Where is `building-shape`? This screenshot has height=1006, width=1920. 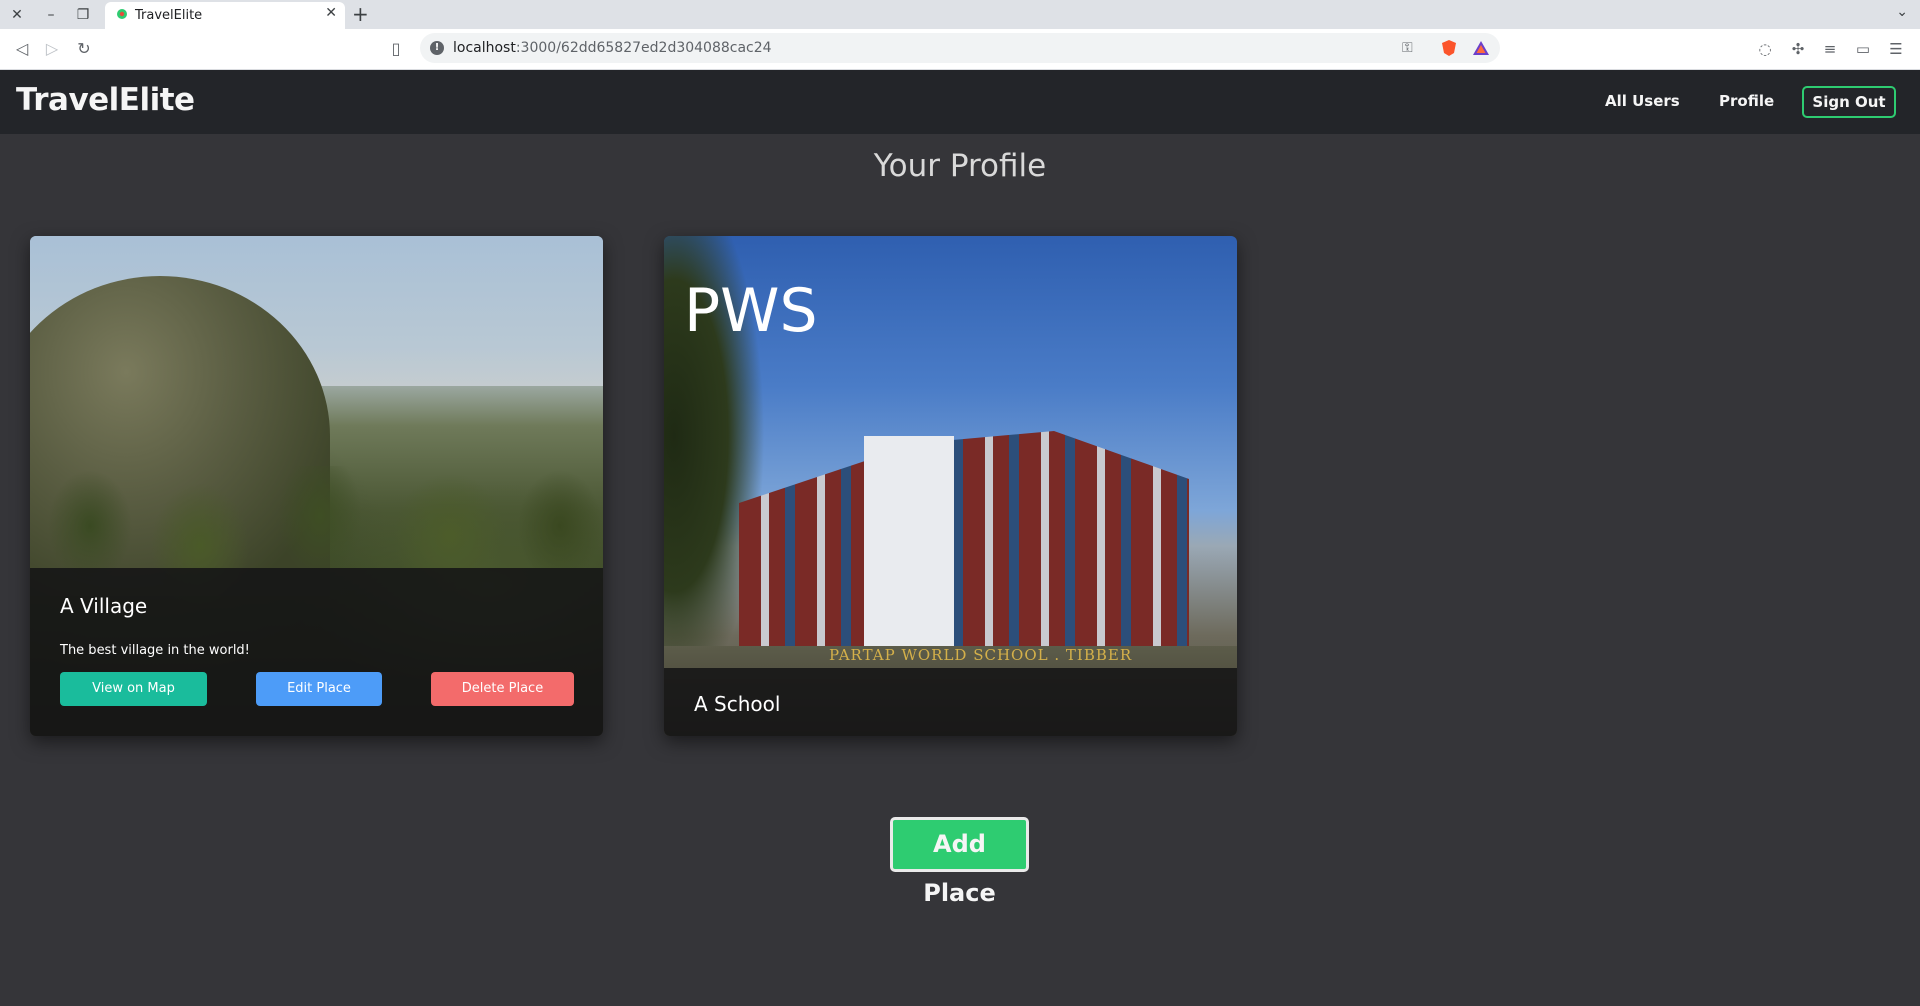
building-shape is located at coordinates (964, 551).